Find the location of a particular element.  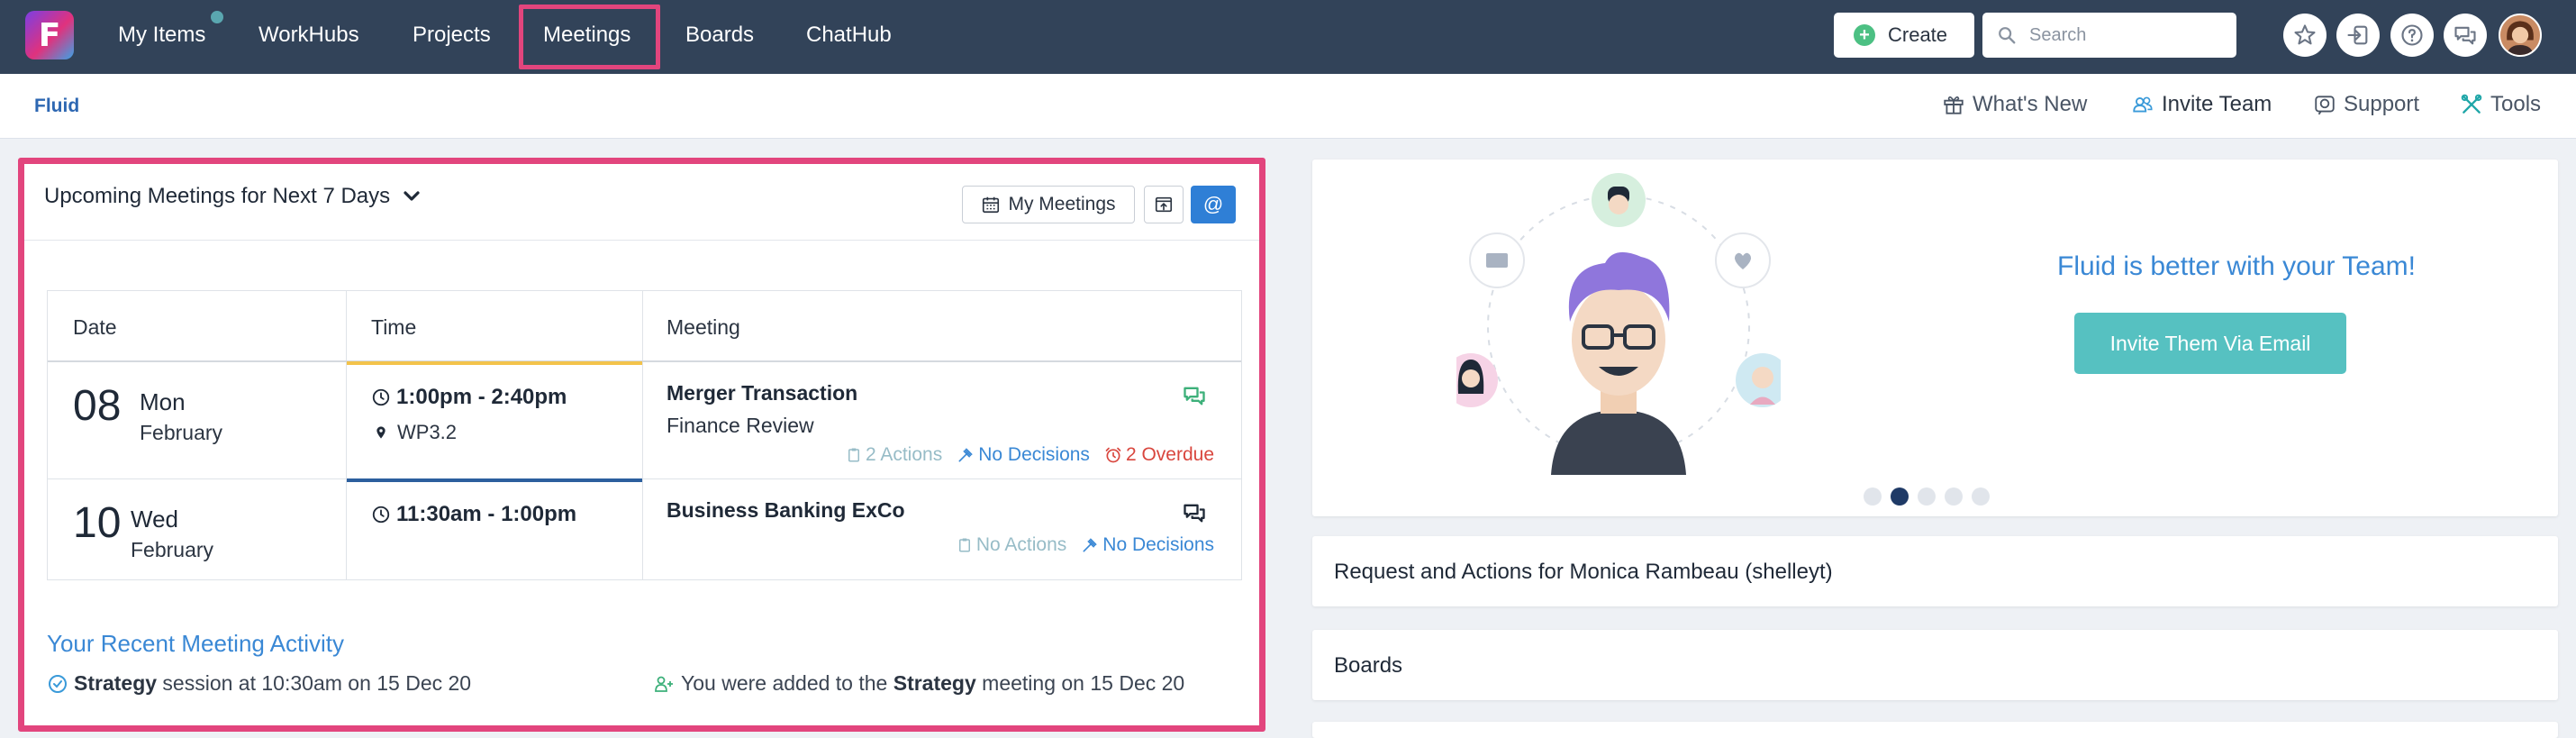

meeting-time: 1:00pm - 2:40pm is located at coordinates (469, 398).